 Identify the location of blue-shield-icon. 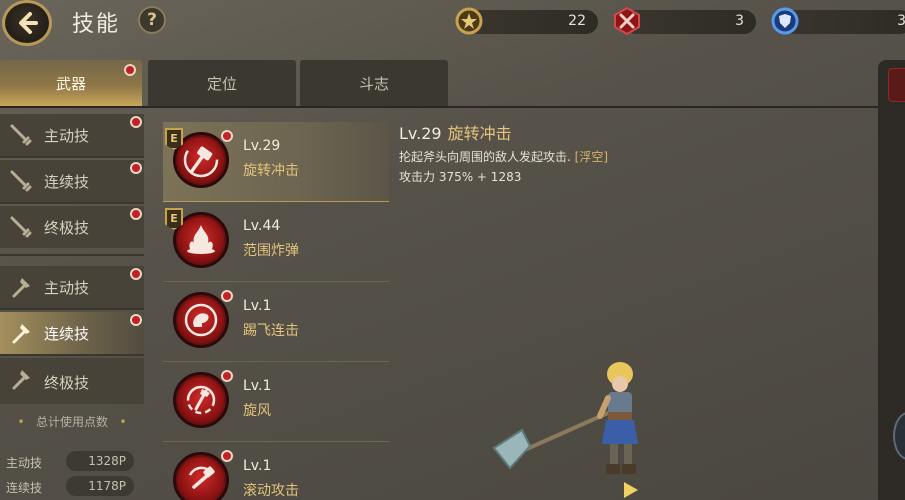
(785, 21).